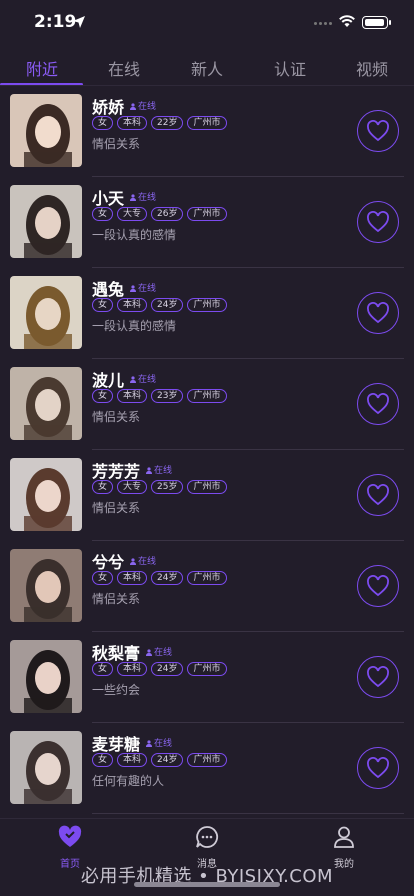 Image resolution: width=414 pixels, height=896 pixels. What do you see at coordinates (108, 289) in the screenshot?
I see `user-name: 遇兔` at bounding box center [108, 289].